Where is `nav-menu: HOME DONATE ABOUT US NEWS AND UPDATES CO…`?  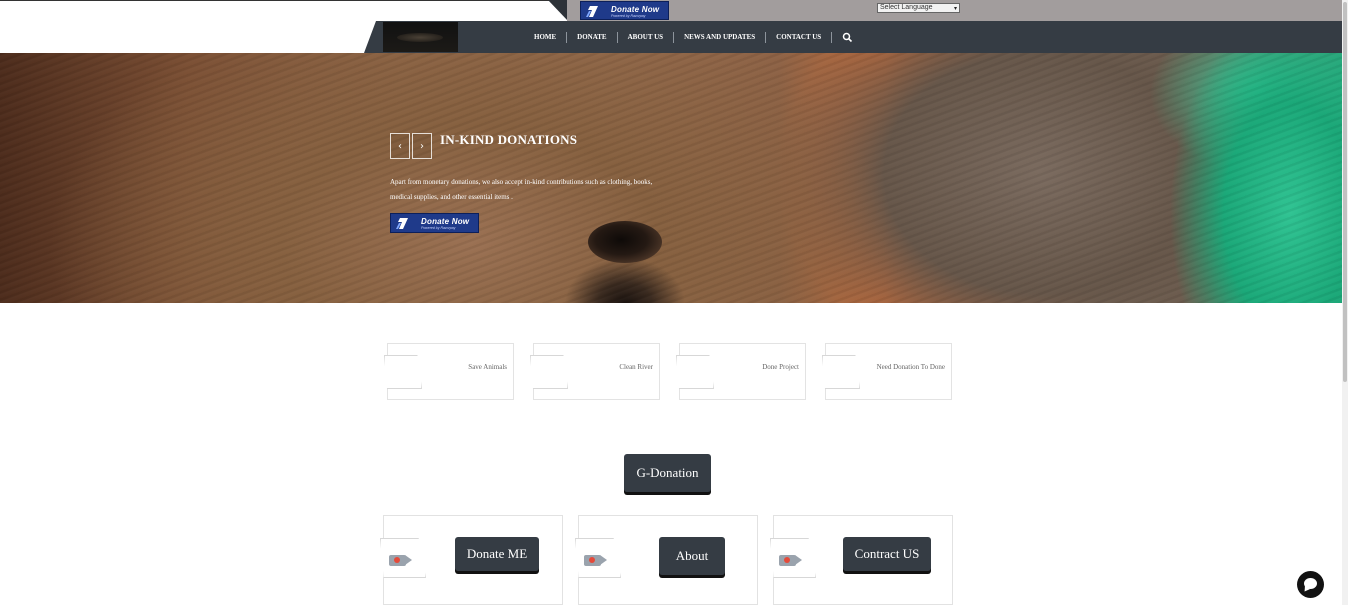 nav-menu: HOME DONATE ABOUT US NEWS AND UPDATES CO… is located at coordinates (688, 37).